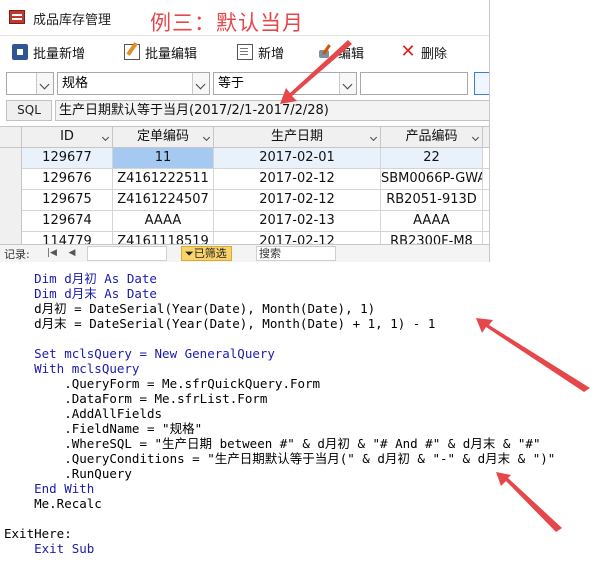 This screenshot has width=616, height=563. I want to click on row-selector-header, so click(11, 137).